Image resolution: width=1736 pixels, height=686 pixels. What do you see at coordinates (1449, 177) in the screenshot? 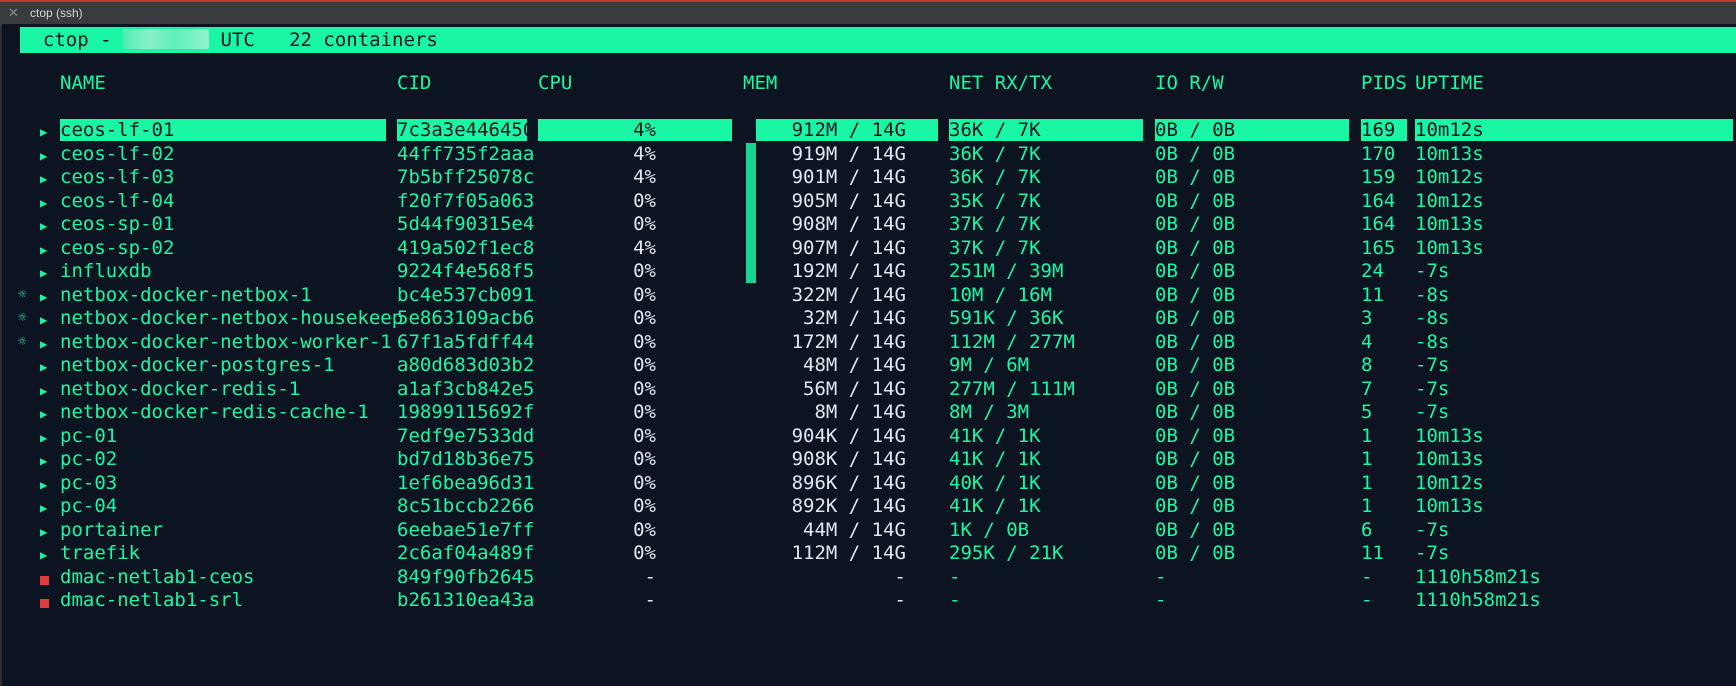
I see `uptime-value: 10m12s` at bounding box center [1449, 177].